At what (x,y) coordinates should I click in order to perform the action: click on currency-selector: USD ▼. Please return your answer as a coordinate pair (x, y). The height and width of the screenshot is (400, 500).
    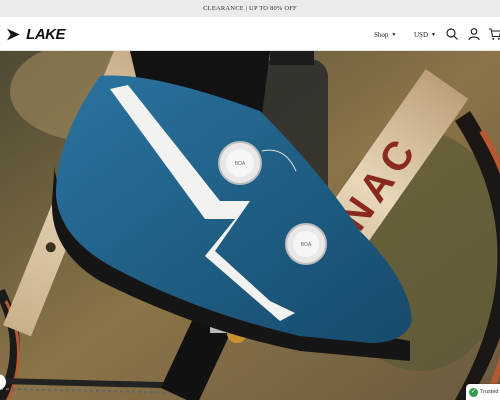
    Looking at the image, I should click on (425, 35).